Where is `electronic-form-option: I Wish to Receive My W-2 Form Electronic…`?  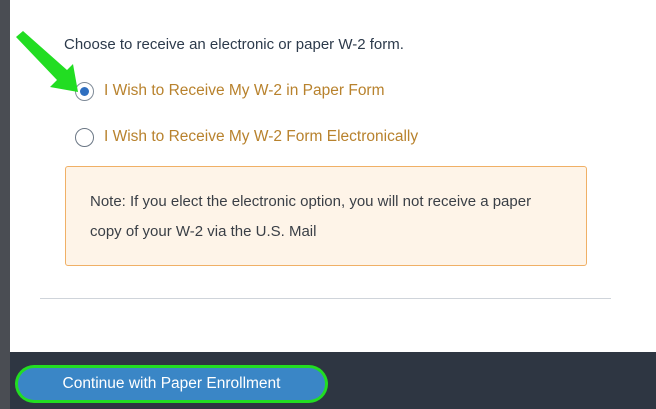 electronic-form-option: I Wish to Receive My W-2 Form Electronic… is located at coordinates (246, 137).